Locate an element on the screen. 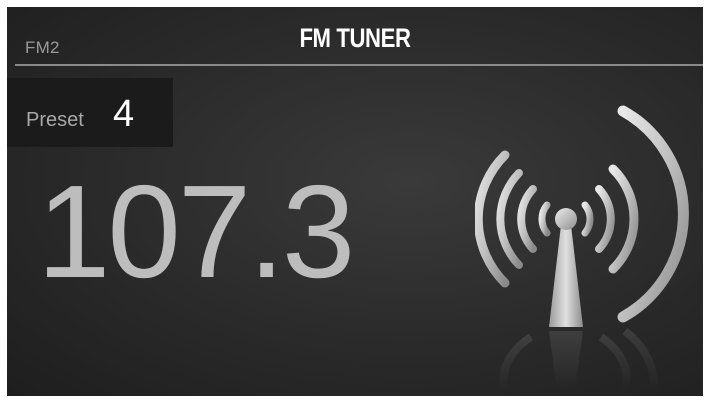 This screenshot has height=403, width=710. header: FM2 FM TUNER is located at coordinates (355, 36).